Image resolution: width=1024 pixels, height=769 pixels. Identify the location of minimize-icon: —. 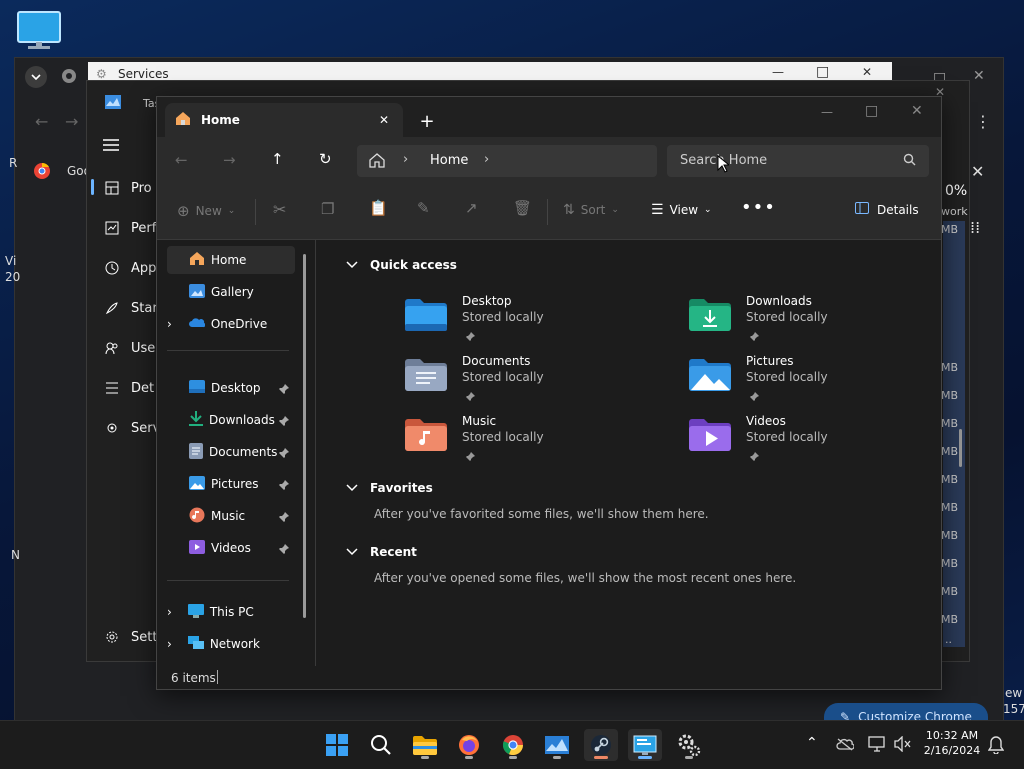
(827, 112).